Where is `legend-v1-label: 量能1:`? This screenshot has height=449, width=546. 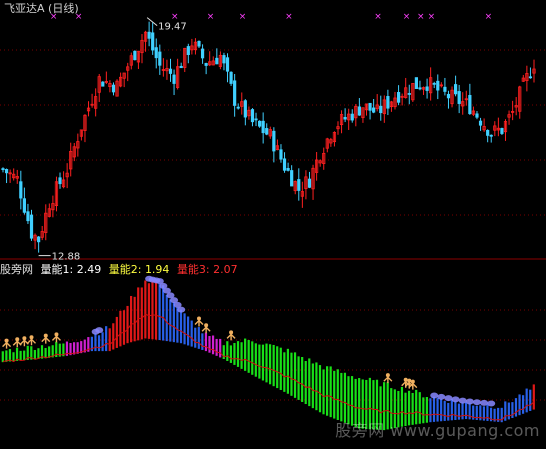
legend-v1-label: 量能1: is located at coordinates (57, 269).